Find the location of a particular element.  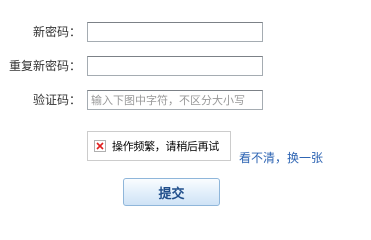

confirm-password-field is located at coordinates (175, 66).